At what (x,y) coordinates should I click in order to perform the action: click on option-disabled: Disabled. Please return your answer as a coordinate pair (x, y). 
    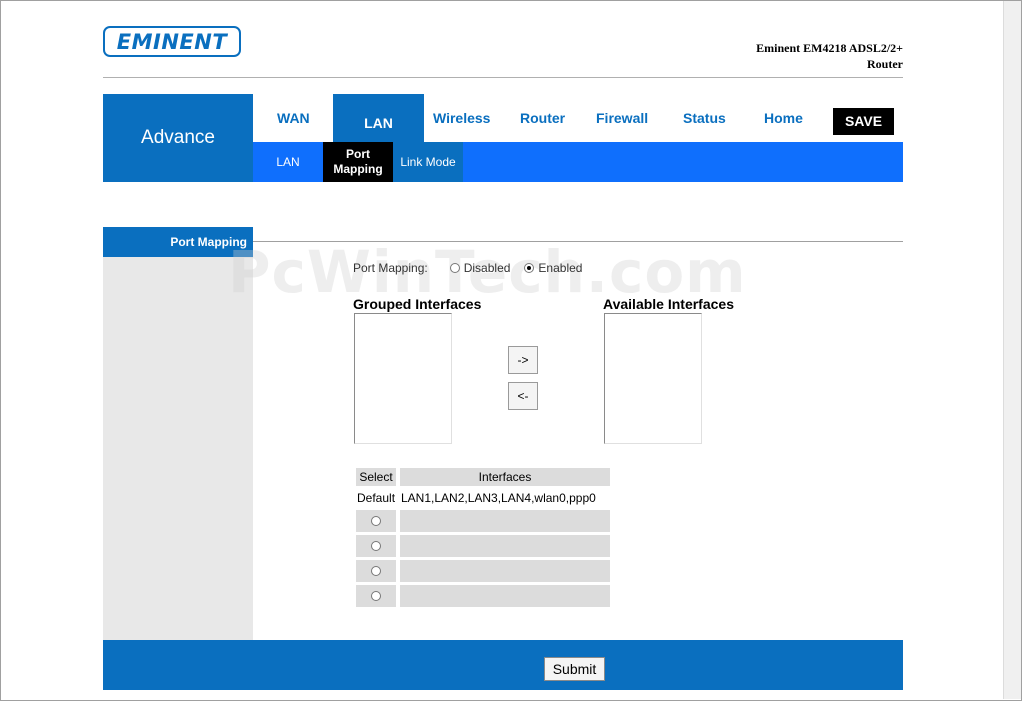
    Looking at the image, I should click on (480, 268).